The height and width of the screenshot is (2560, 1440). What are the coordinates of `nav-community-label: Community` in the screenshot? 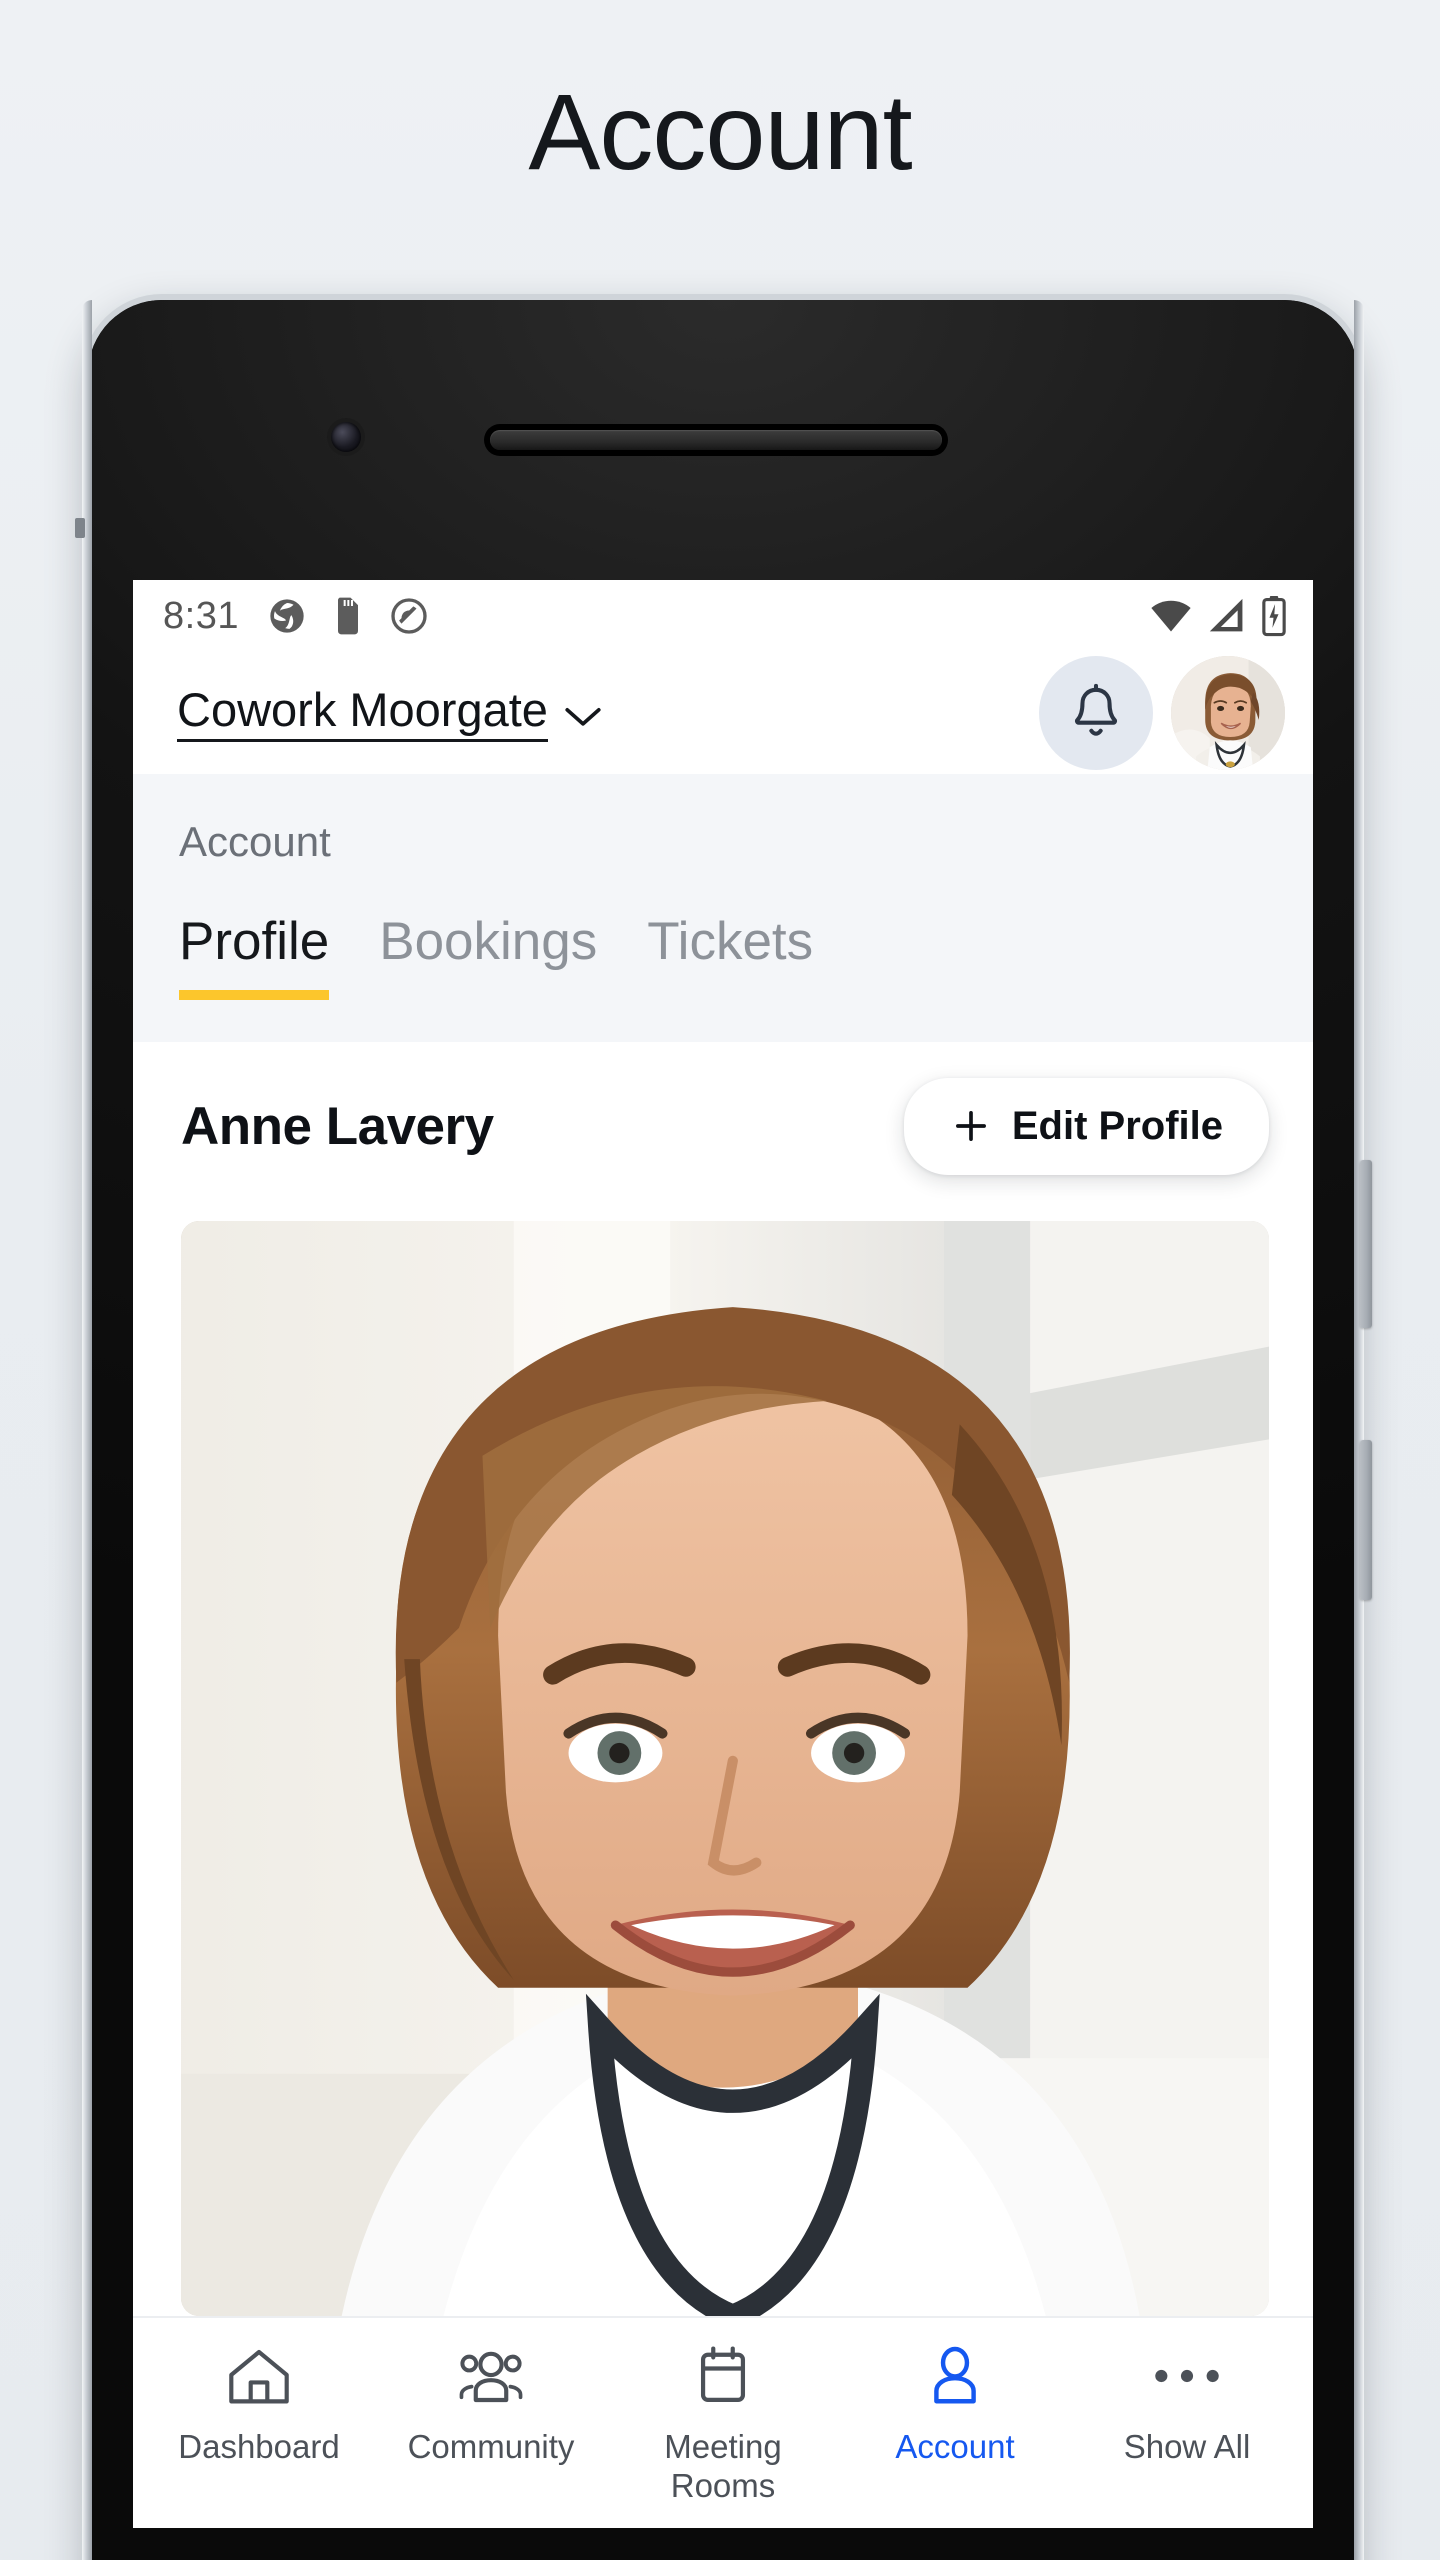 It's located at (491, 2446).